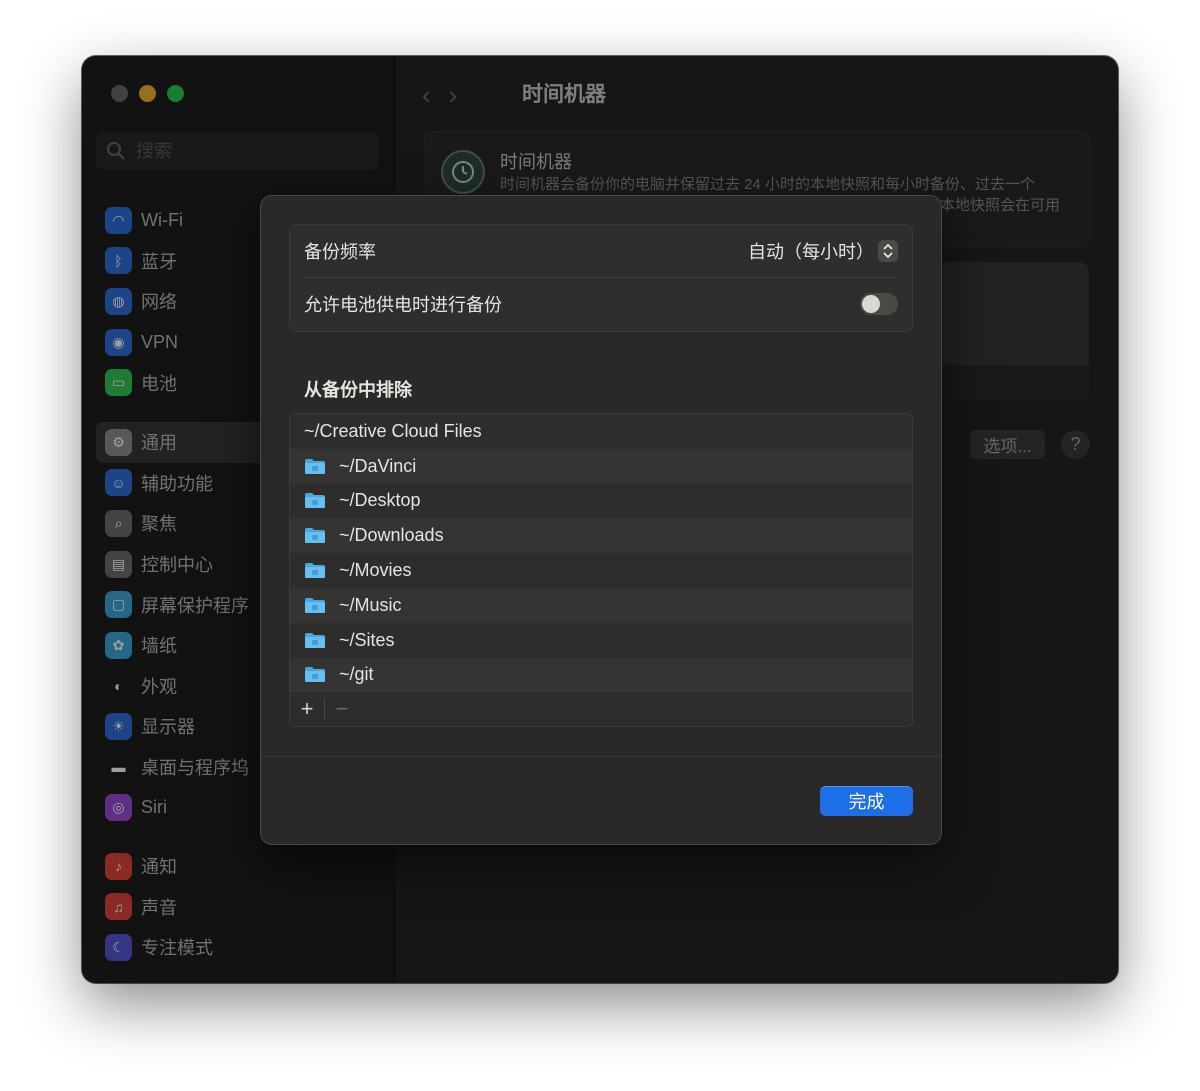 The height and width of the screenshot is (1091, 1200). Describe the element at coordinates (601, 756) in the screenshot. I see `divider` at that location.